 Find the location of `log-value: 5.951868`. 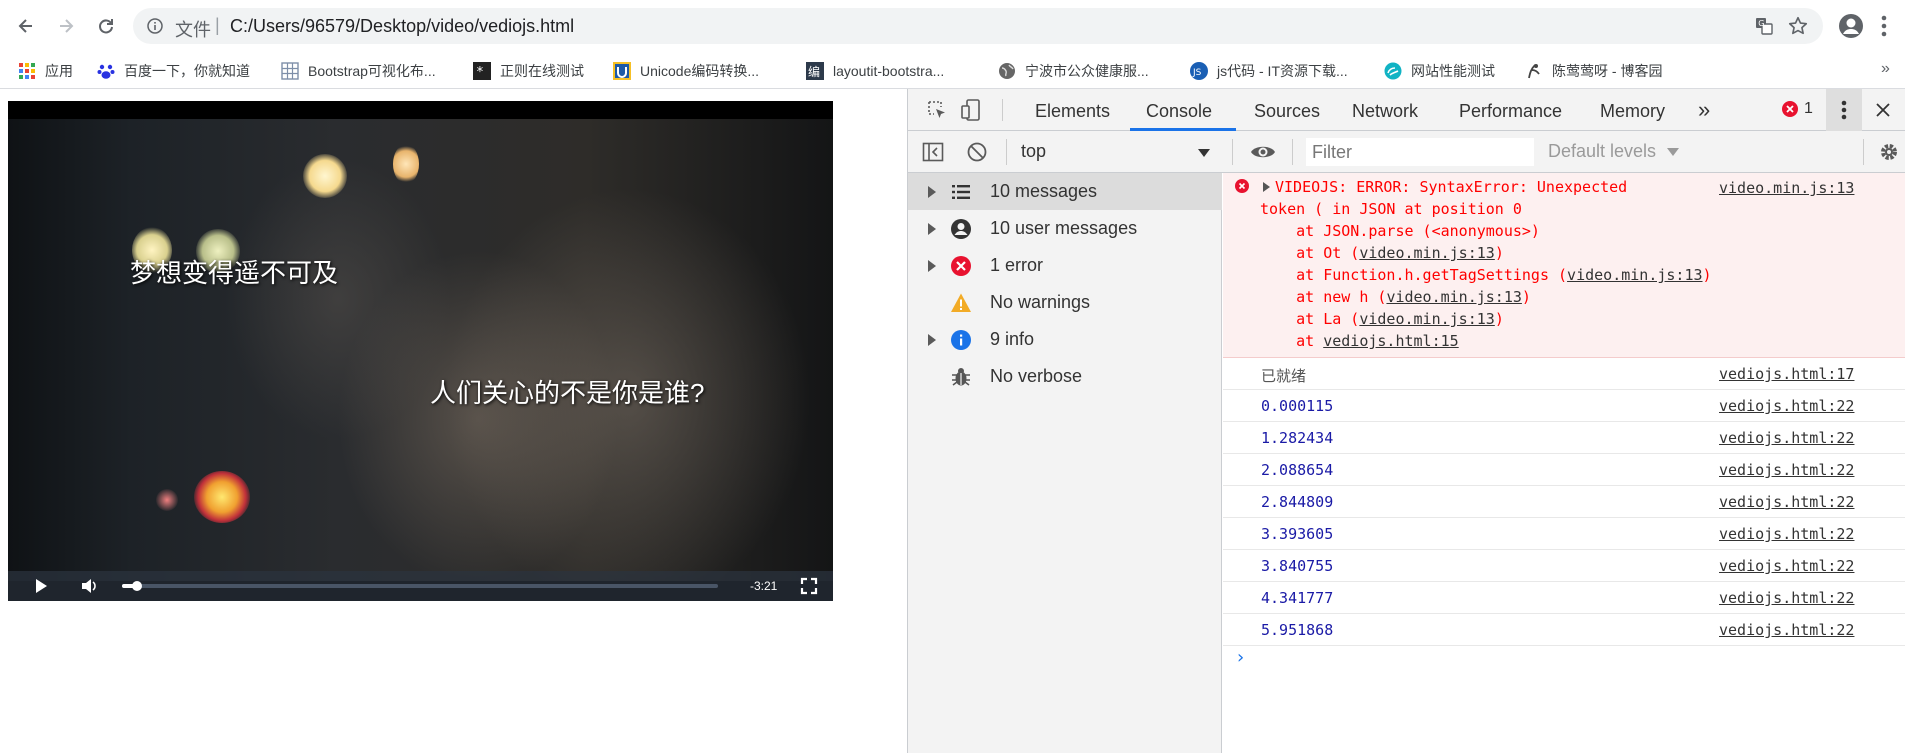

log-value: 5.951868 is located at coordinates (1297, 630).